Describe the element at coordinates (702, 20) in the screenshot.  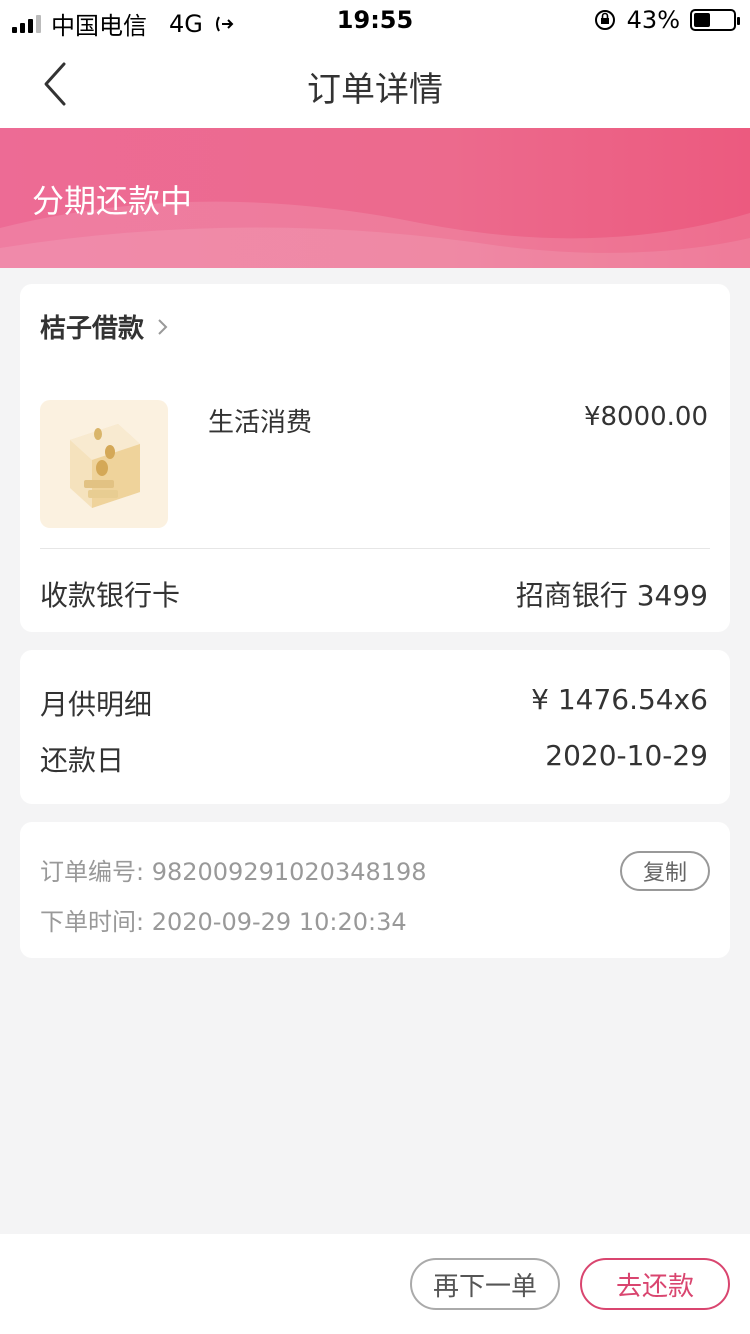
I see `battery-fill` at that location.